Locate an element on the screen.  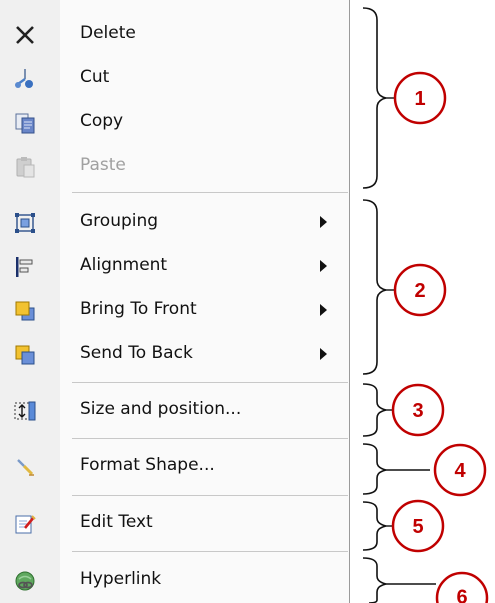
callout-number-1: 1 is located at coordinates (419, 99).